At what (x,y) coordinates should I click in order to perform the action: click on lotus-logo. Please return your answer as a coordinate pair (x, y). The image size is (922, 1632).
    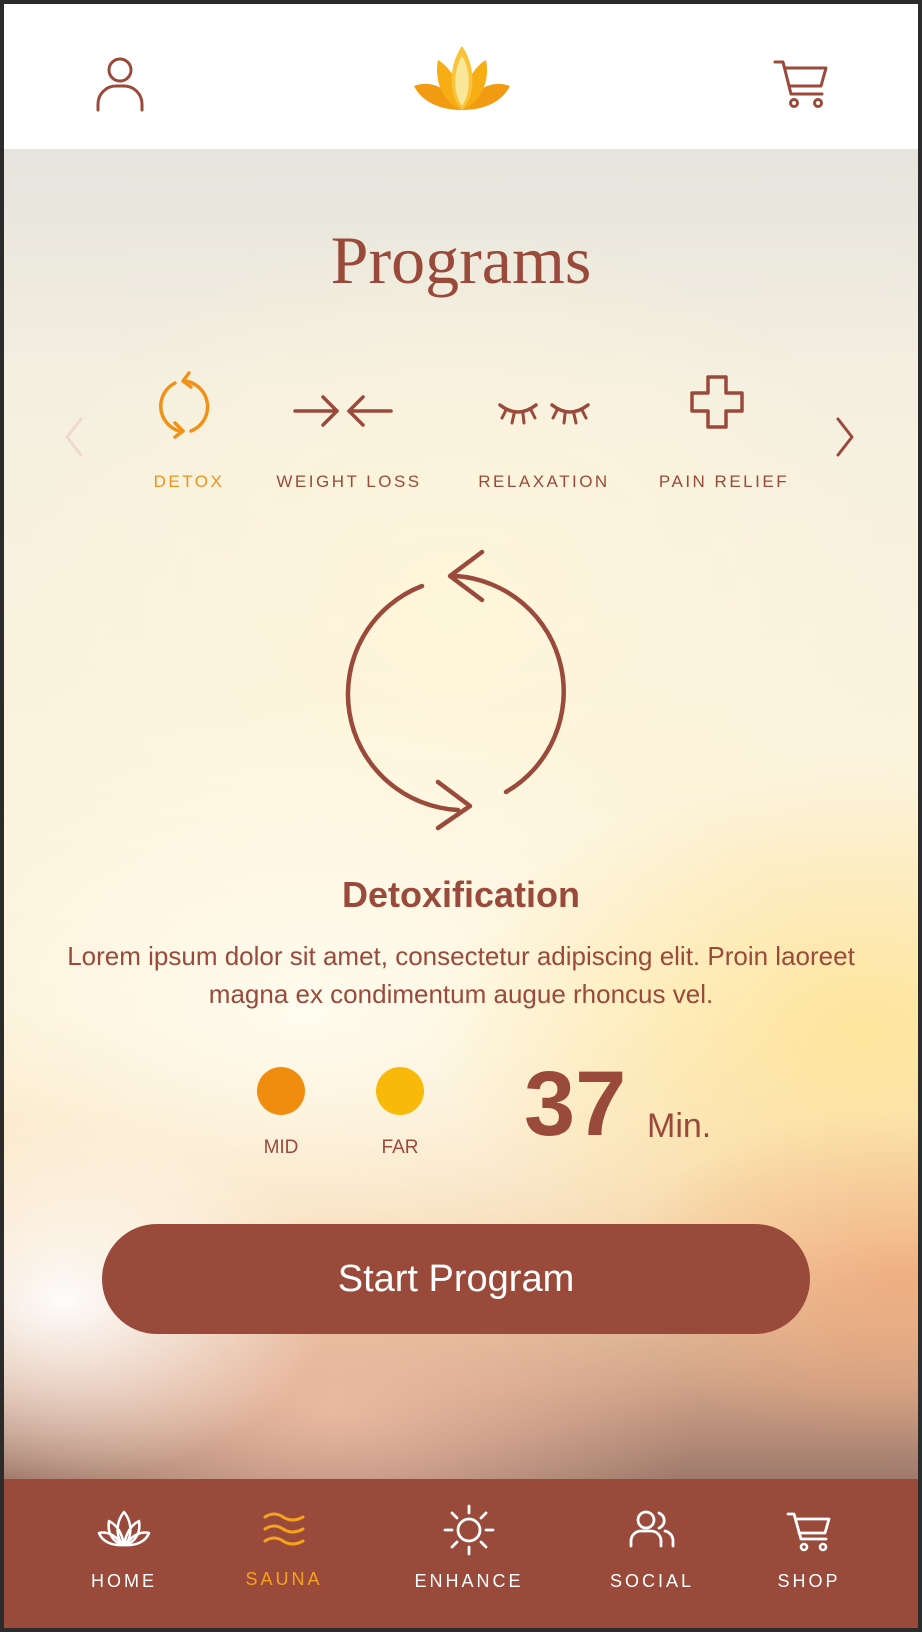
    Looking at the image, I should click on (462, 78).